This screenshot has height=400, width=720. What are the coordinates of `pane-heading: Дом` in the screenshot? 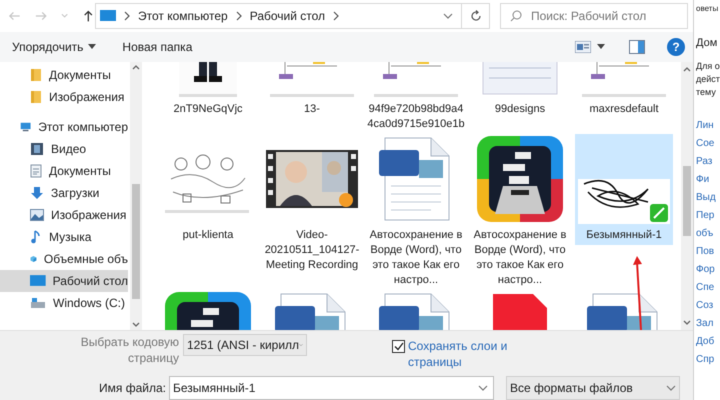 It's located at (707, 43).